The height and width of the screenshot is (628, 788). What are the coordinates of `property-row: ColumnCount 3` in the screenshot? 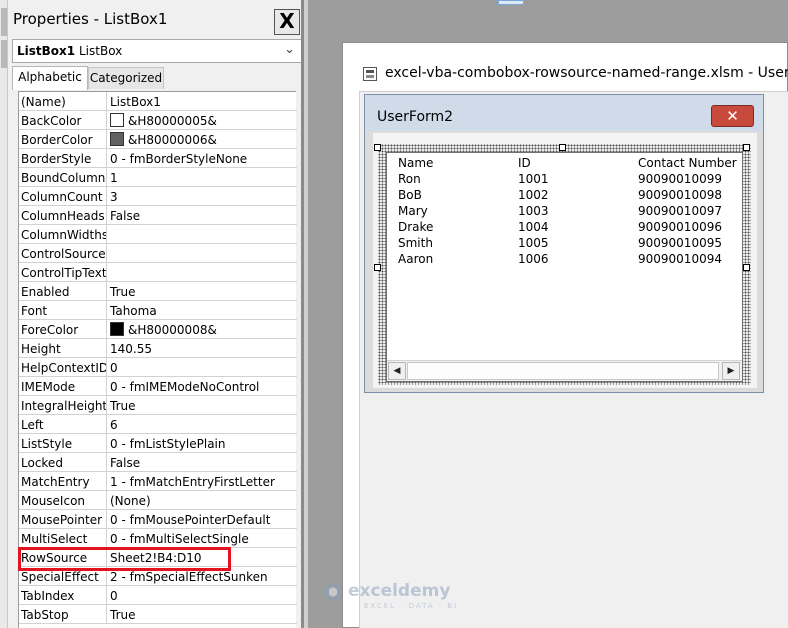 It's located at (158, 196).